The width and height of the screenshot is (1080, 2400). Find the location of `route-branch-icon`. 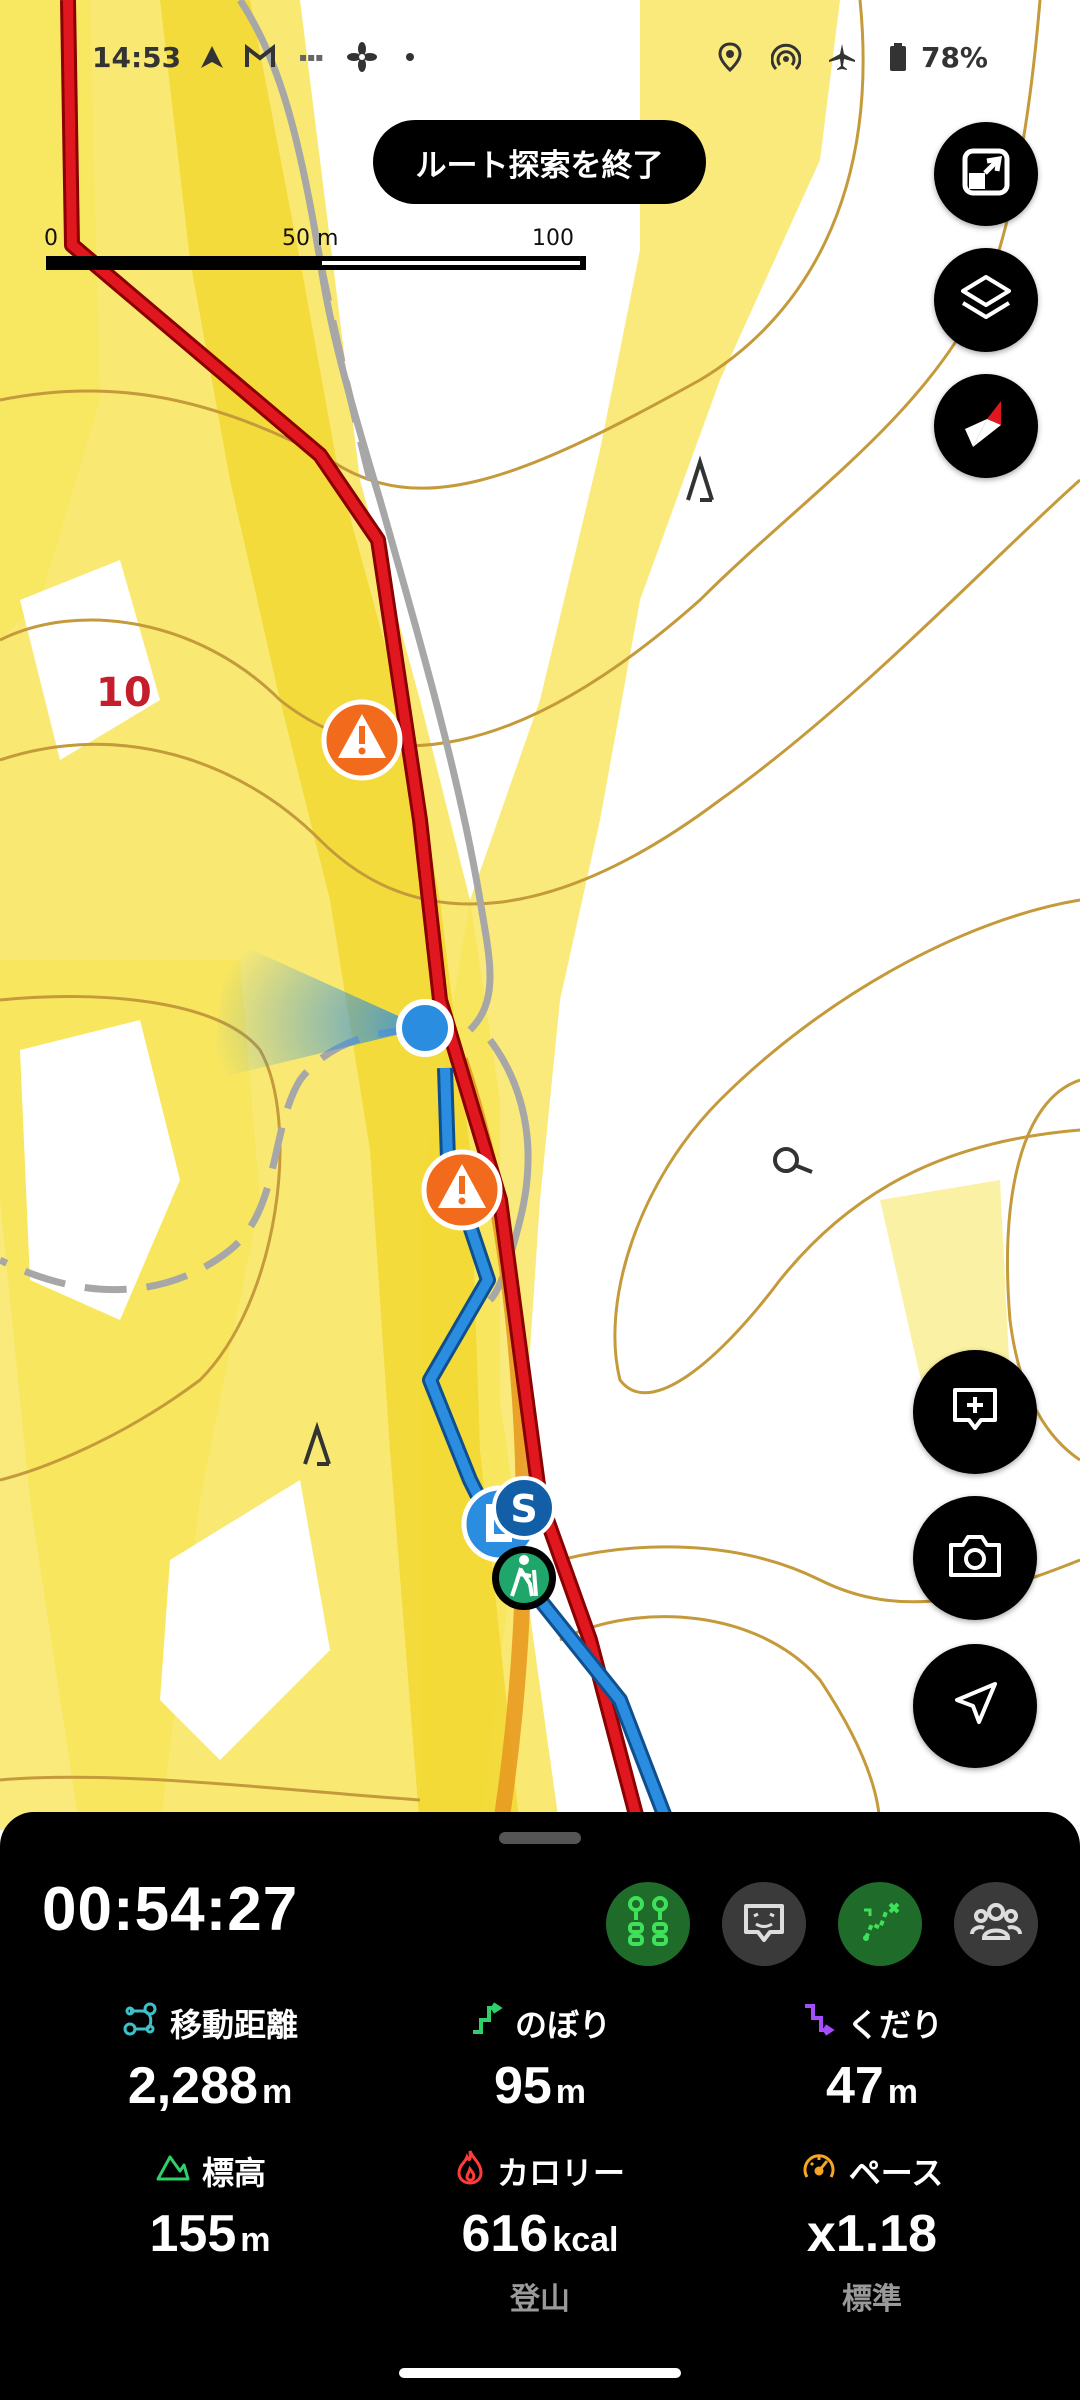

route-branch-icon is located at coordinates (880, 1924).